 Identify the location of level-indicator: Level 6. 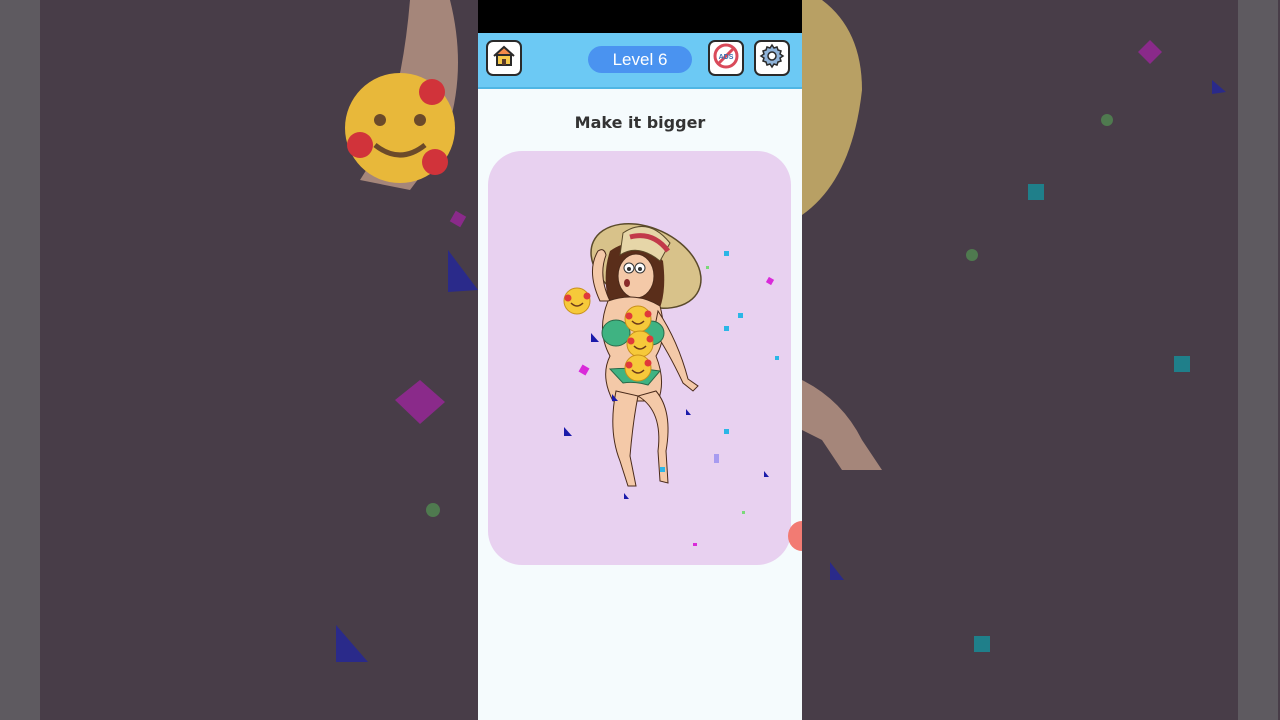
(640, 59).